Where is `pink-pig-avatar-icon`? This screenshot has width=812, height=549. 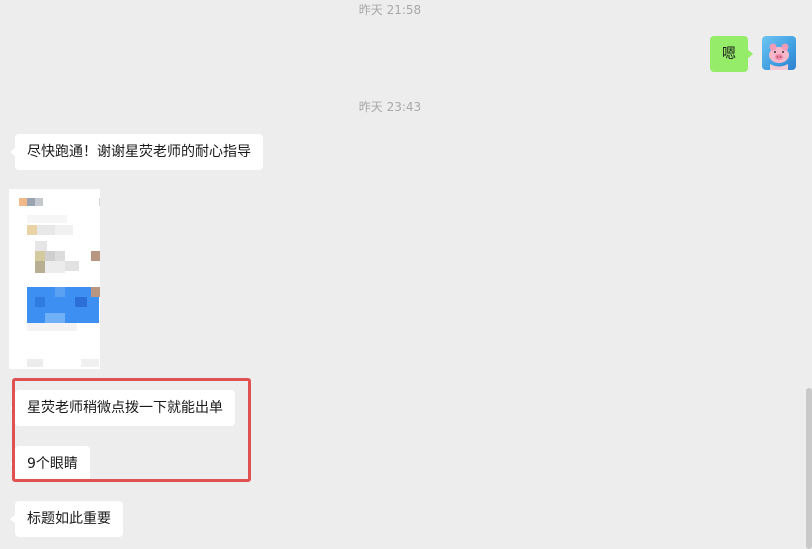 pink-pig-avatar-icon is located at coordinates (779, 53).